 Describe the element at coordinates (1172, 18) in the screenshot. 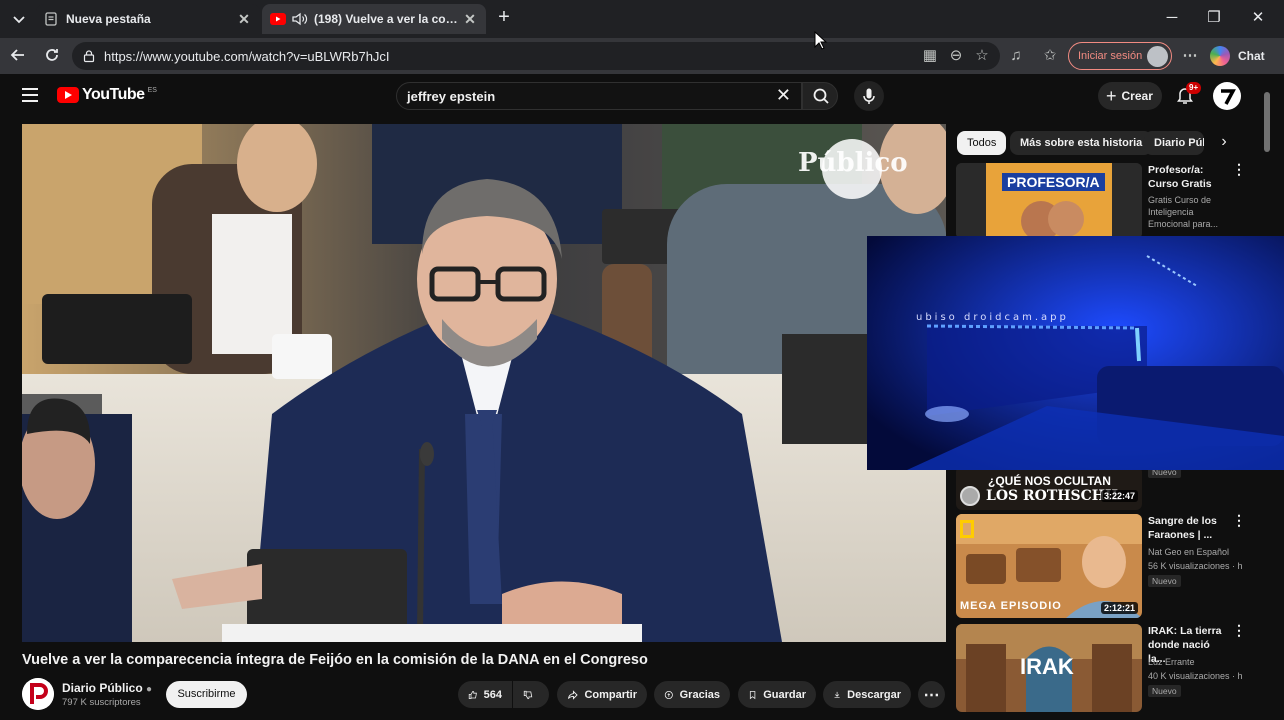

I see `minimize-icon: ─` at that location.